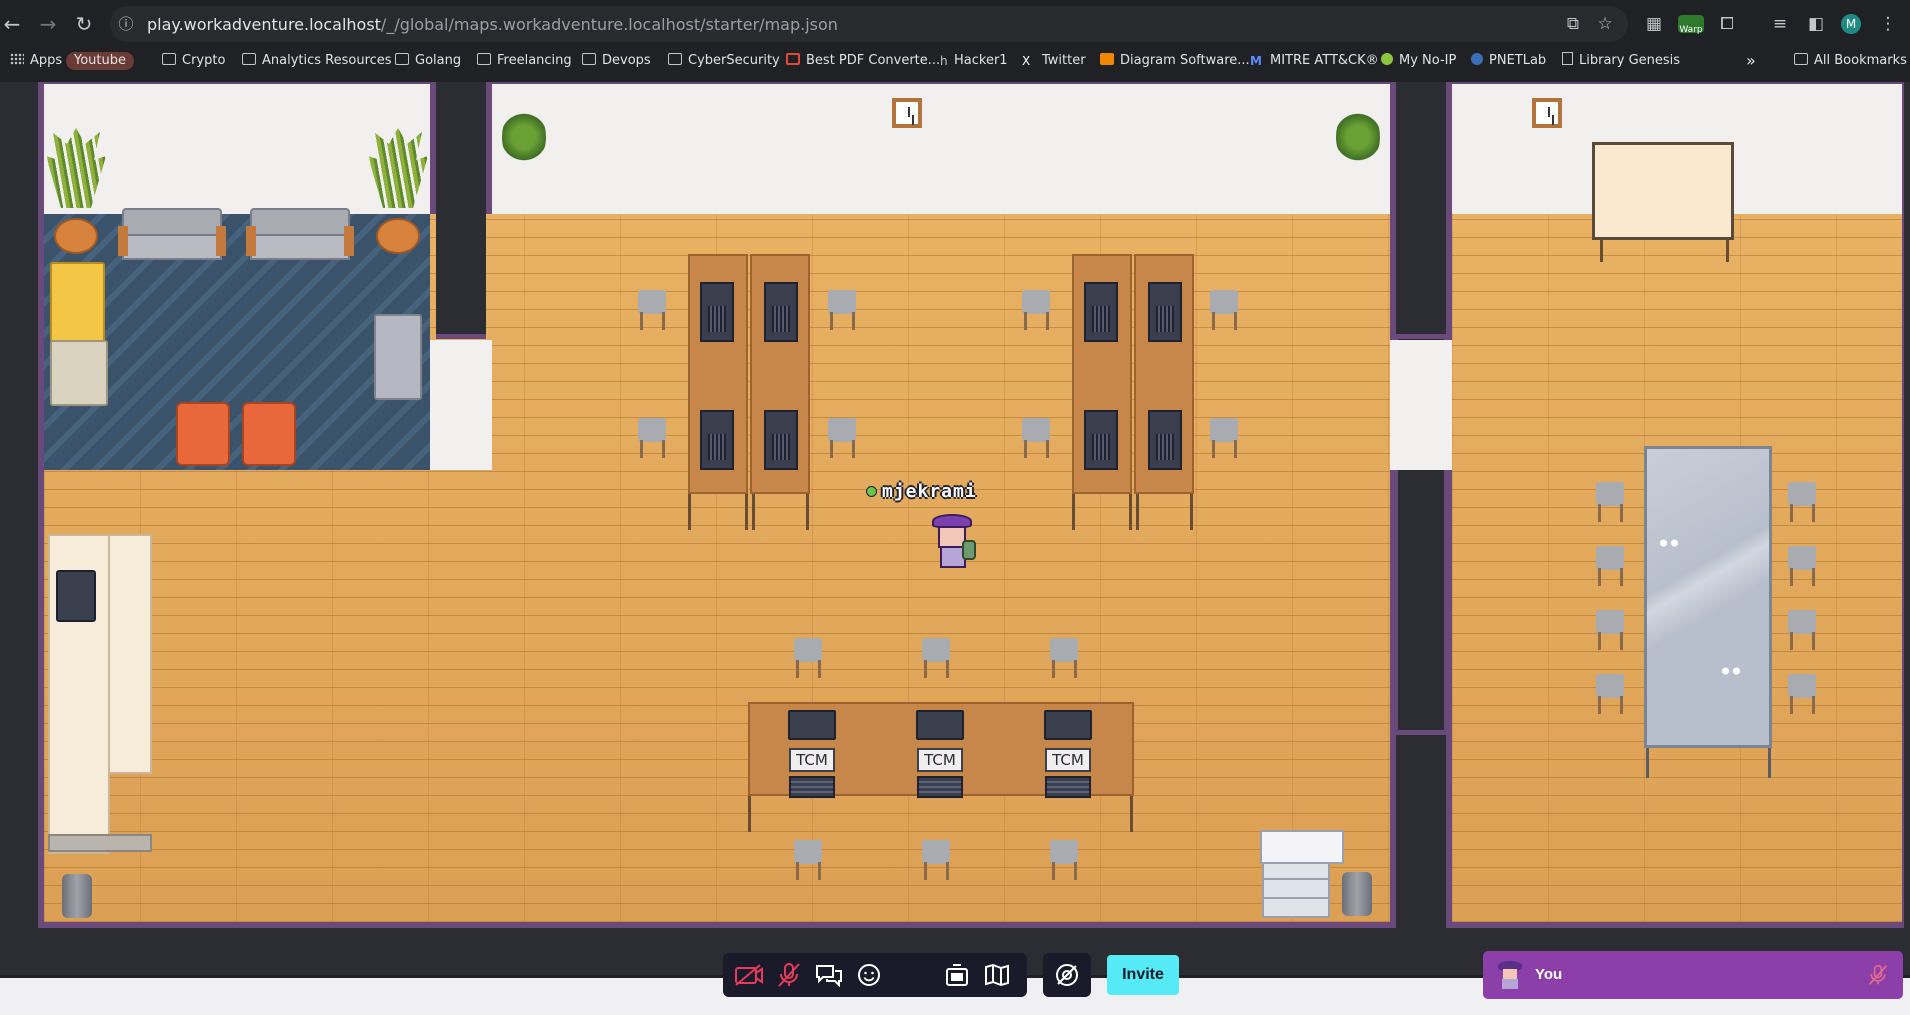 The image size is (1910, 1015). I want to click on coffee-cups, so click(1731, 671).